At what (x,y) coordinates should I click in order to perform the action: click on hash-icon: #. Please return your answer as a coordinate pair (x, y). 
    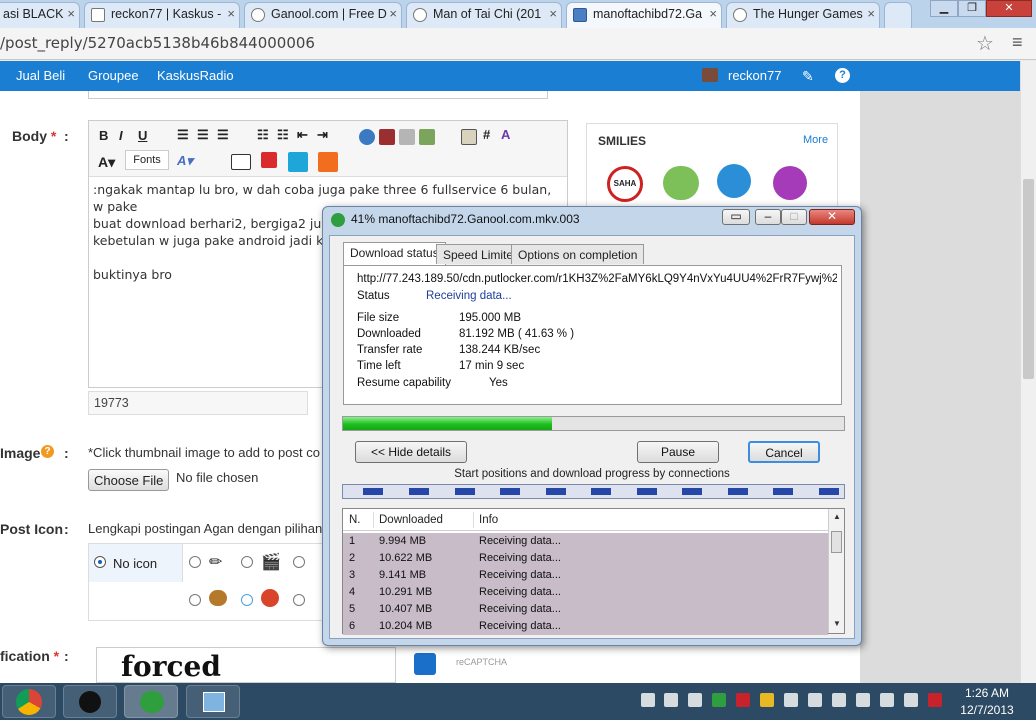
    Looking at the image, I should click on (486, 134).